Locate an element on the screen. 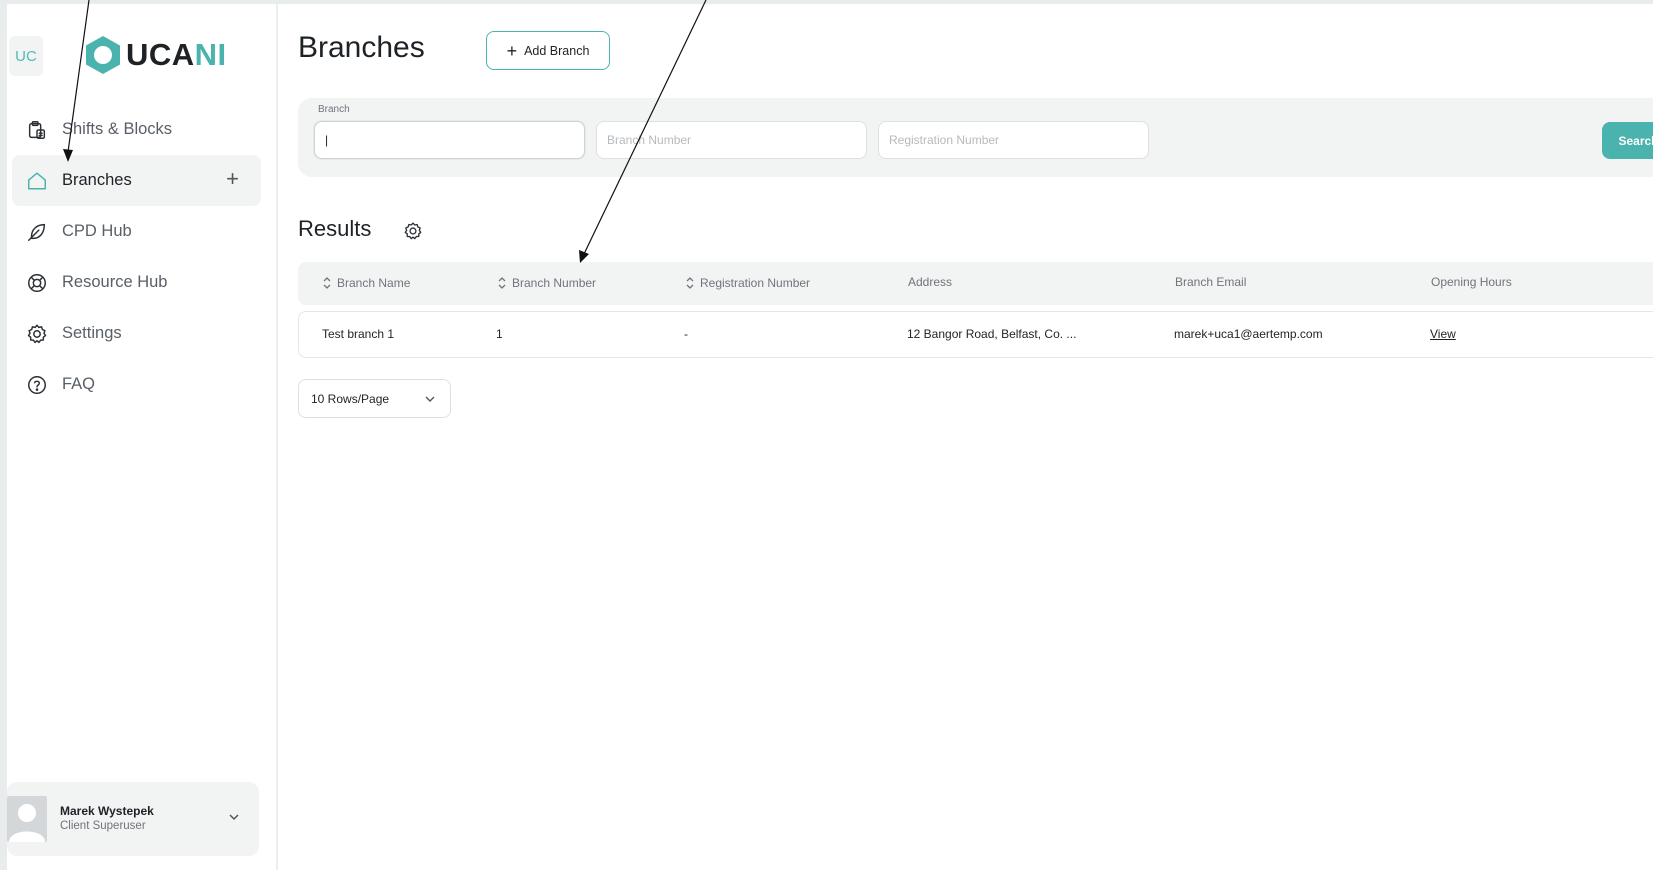  column-header-address: Address is located at coordinates (930, 282).